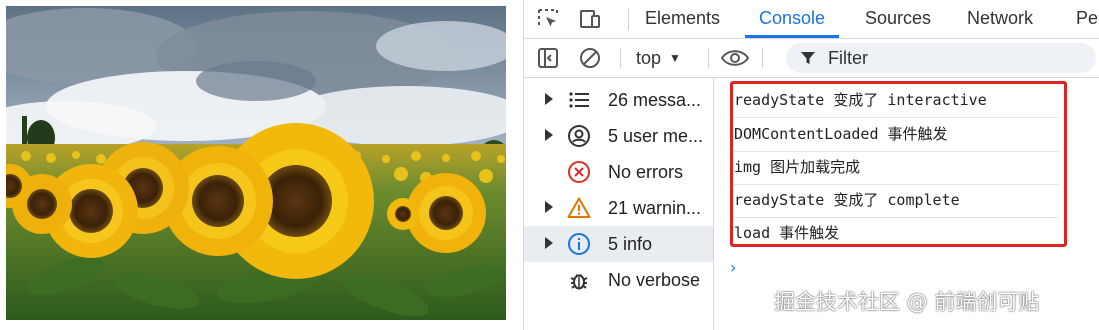 The image size is (1099, 330). What do you see at coordinates (733, 267) in the screenshot?
I see `console-prompt-icon: ›` at bounding box center [733, 267].